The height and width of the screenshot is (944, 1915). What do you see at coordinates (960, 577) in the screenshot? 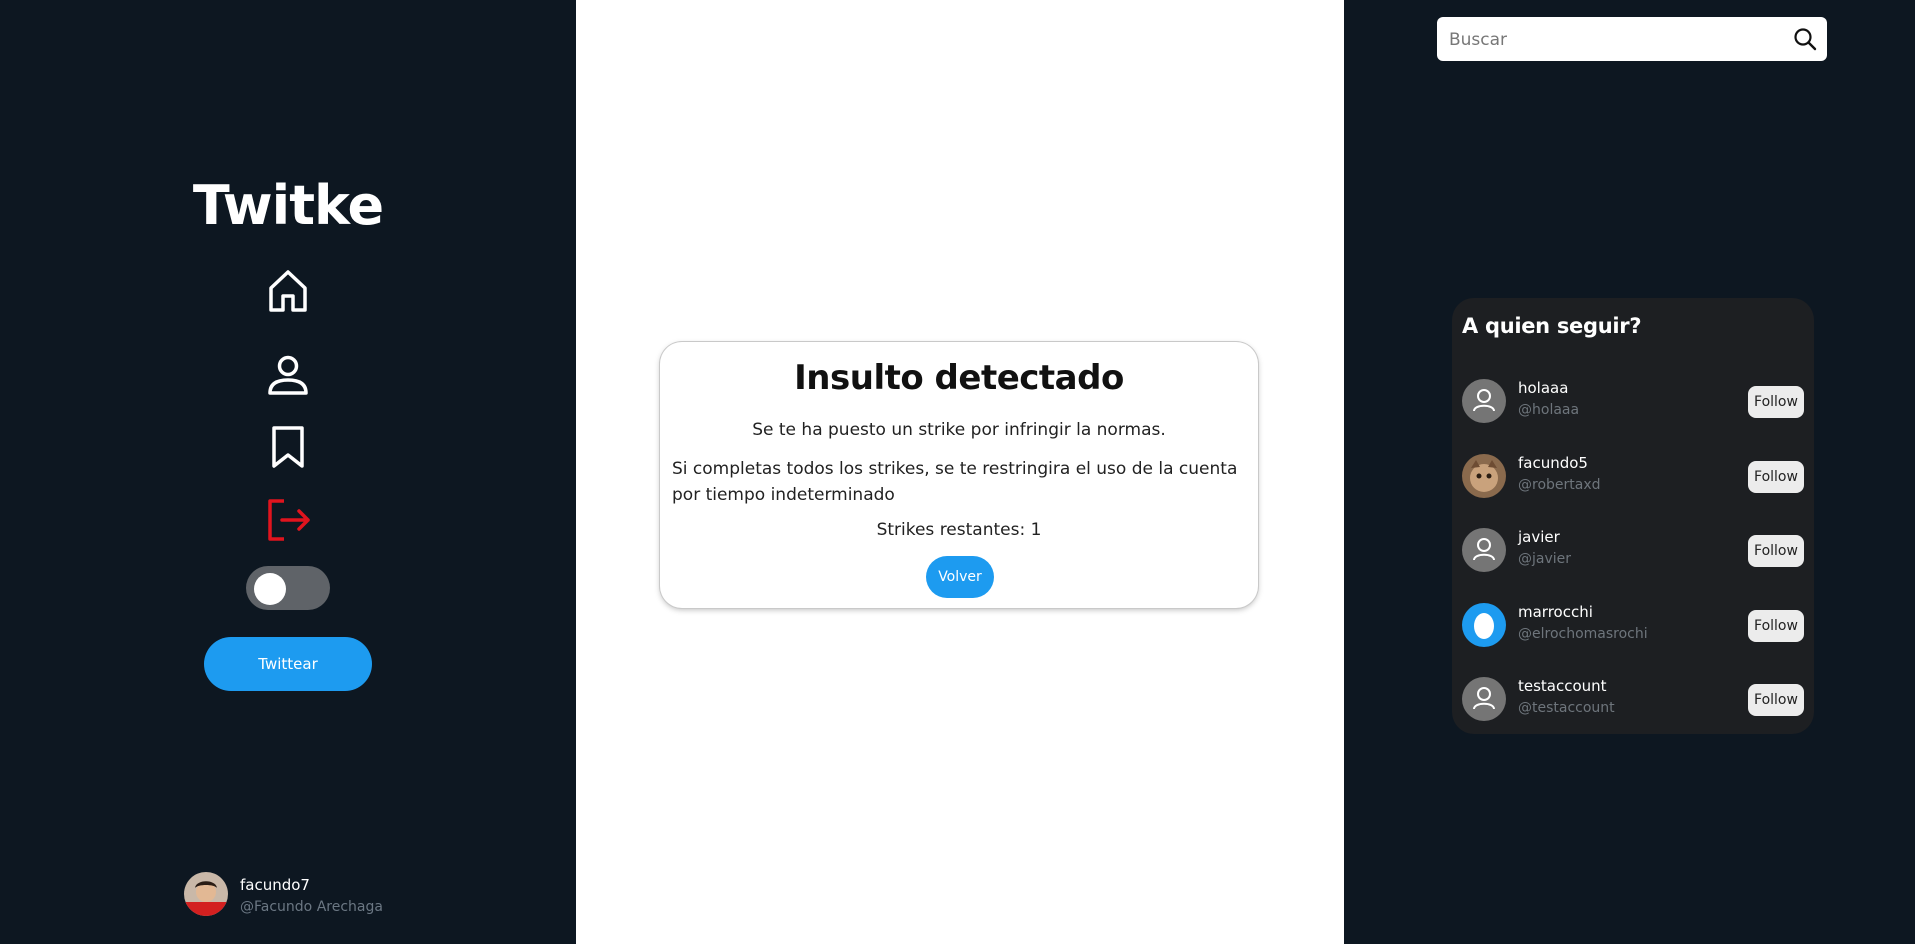
I see `back-button: Volver` at bounding box center [960, 577].